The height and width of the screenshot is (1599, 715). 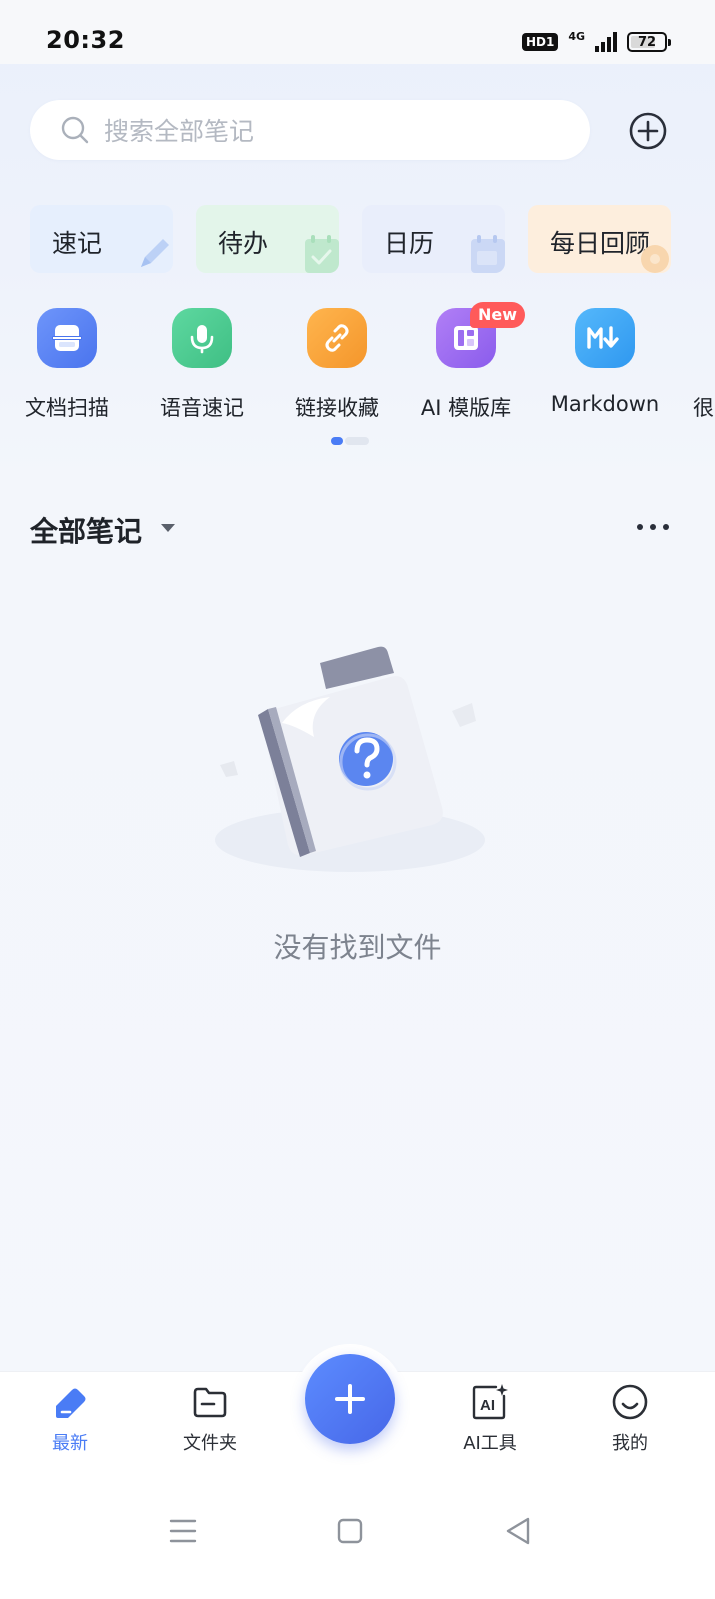 What do you see at coordinates (337, 408) in the screenshot?
I see `tool-label: 链接收藏` at bounding box center [337, 408].